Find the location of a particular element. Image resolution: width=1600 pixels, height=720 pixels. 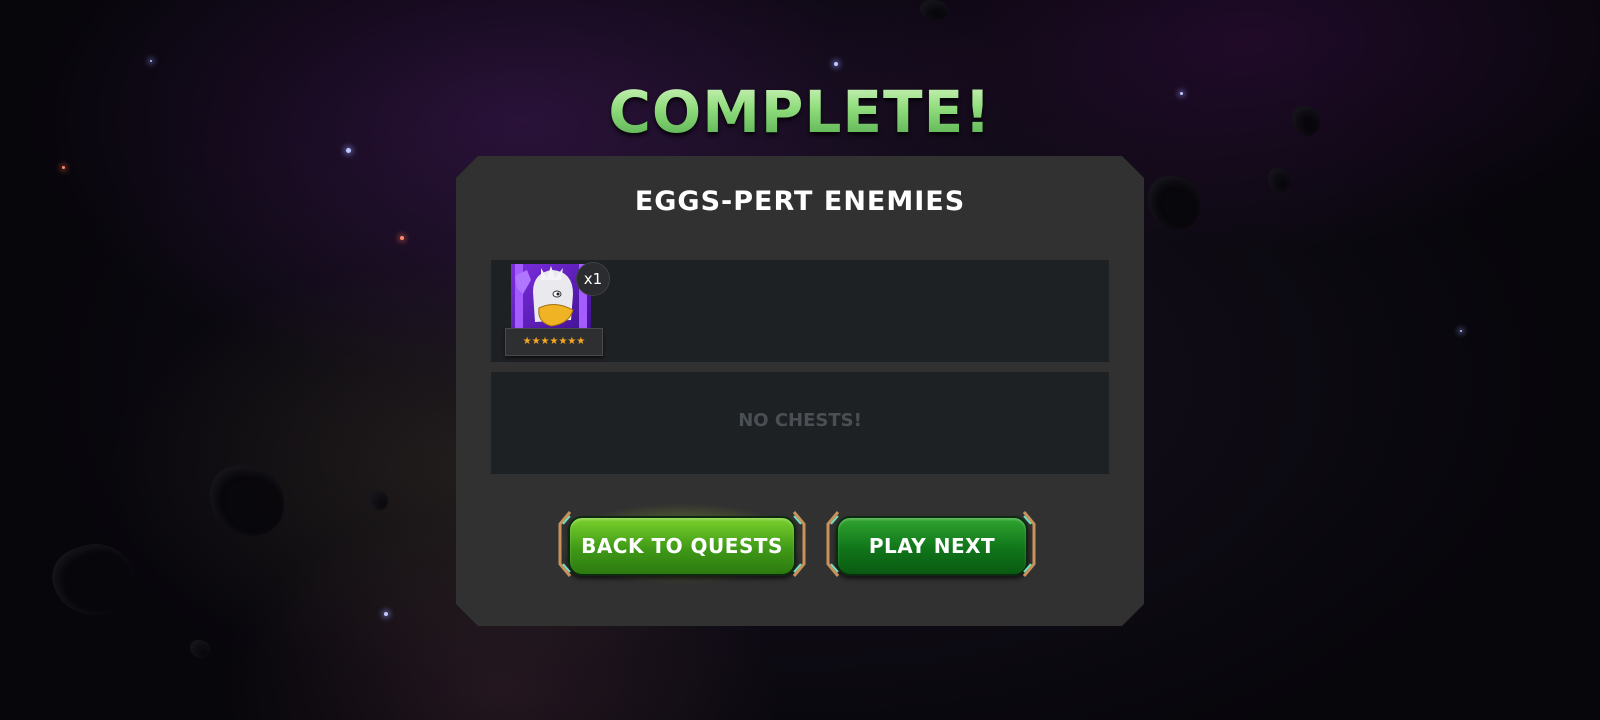

quest-name: EGGS-PERT ENEMIES is located at coordinates (800, 201).